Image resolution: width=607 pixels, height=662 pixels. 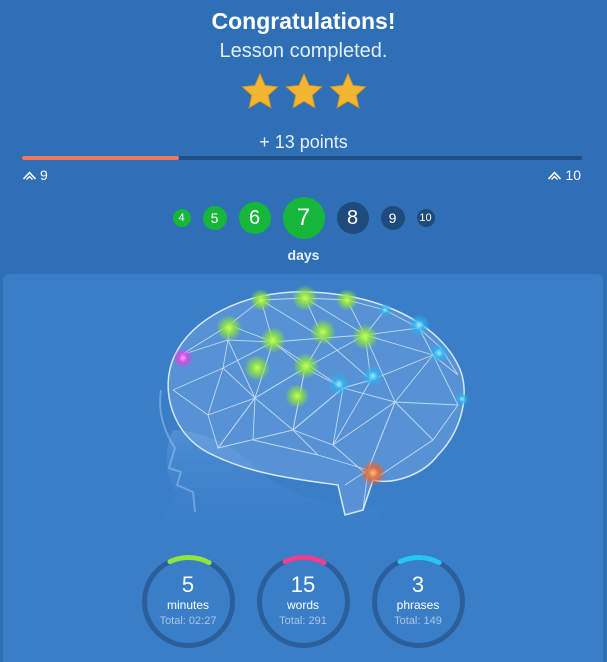 What do you see at coordinates (188, 621) in the screenshot?
I see `minutes-total: Total: 02:27` at bounding box center [188, 621].